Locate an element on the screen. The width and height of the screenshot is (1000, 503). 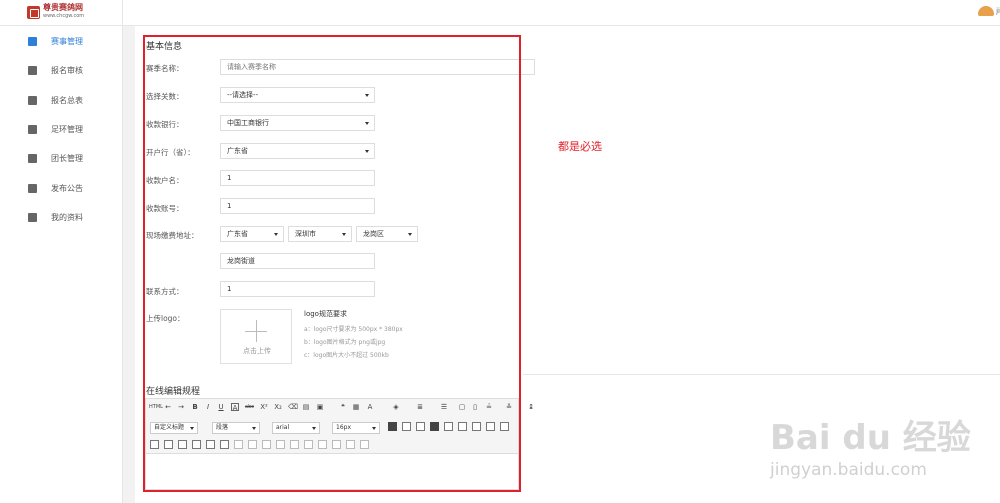
sidebar-item-profile: 我的资料 is located at coordinates (61, 217).